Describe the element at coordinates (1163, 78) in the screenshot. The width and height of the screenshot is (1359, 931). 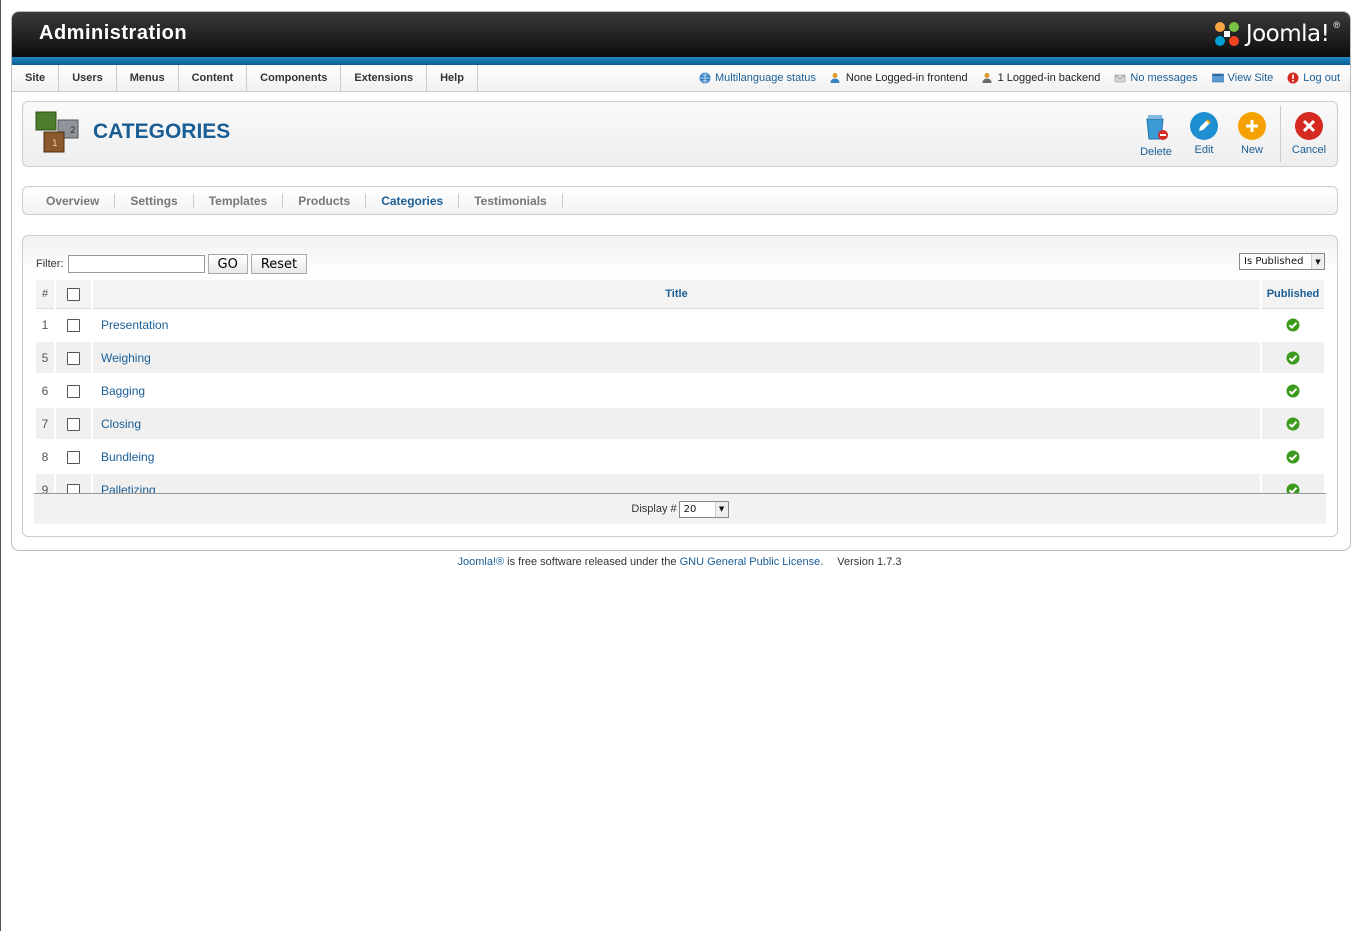
I see `messages-link: No messages` at that location.